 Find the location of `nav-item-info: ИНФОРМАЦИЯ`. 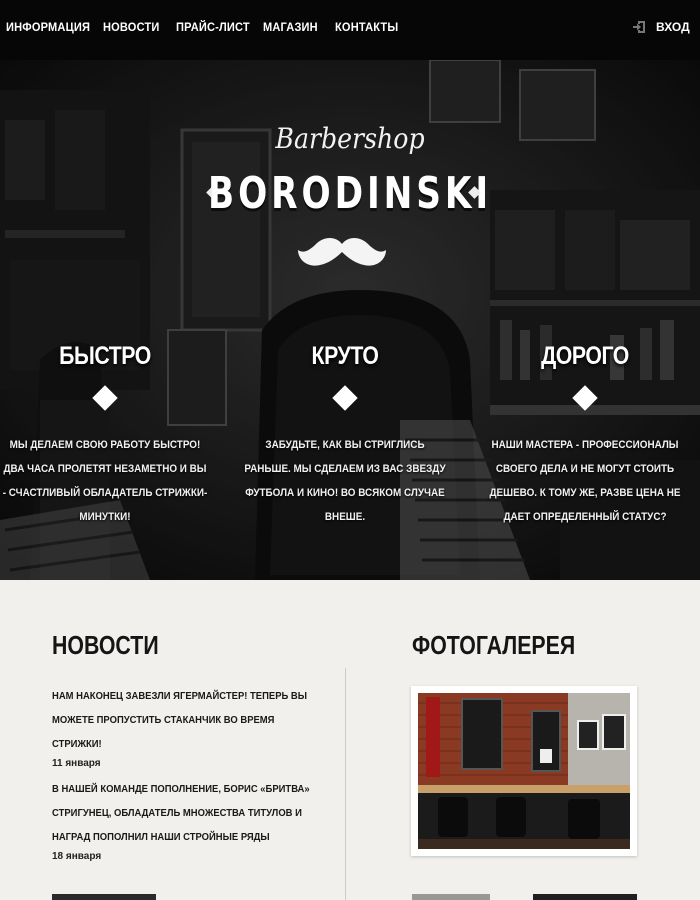

nav-item-info: ИНФОРМАЦИЯ is located at coordinates (48, 27).